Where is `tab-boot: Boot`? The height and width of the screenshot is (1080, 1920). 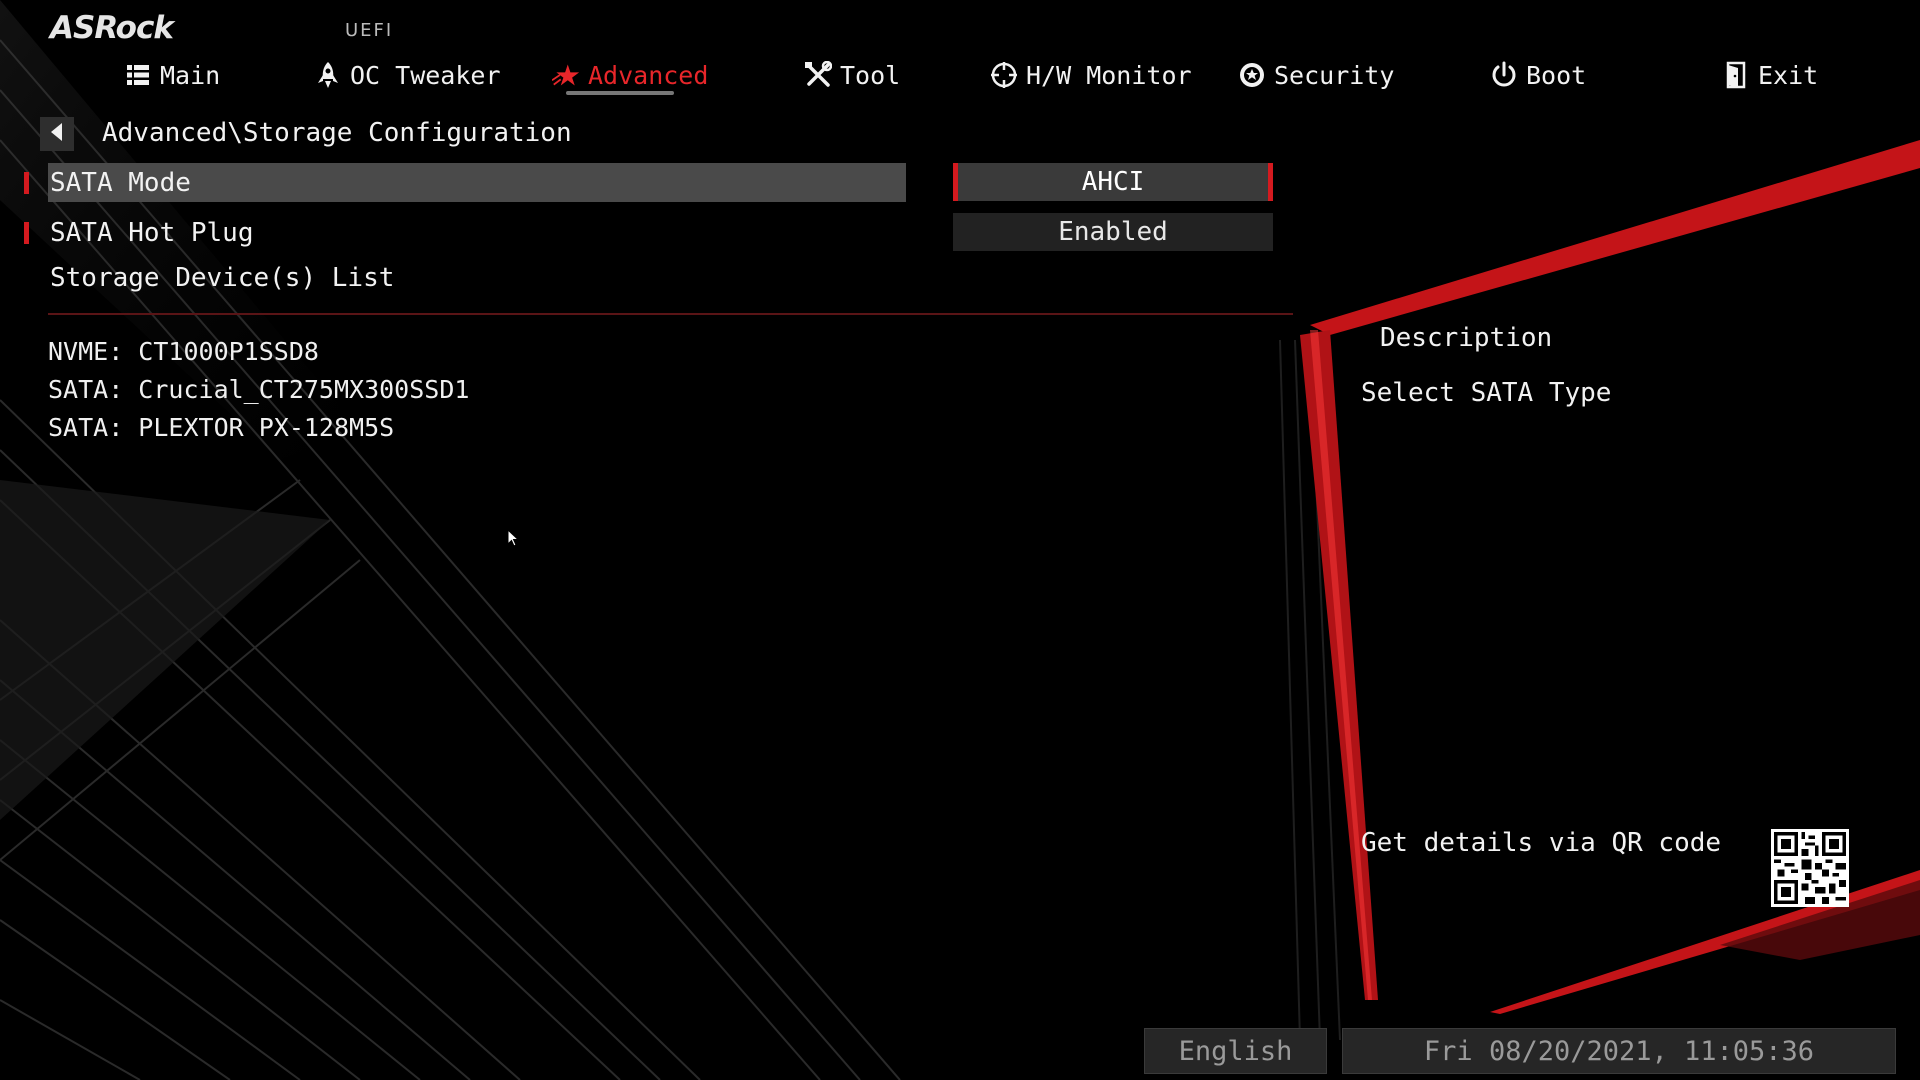 tab-boot: Boot is located at coordinates (1538, 75).